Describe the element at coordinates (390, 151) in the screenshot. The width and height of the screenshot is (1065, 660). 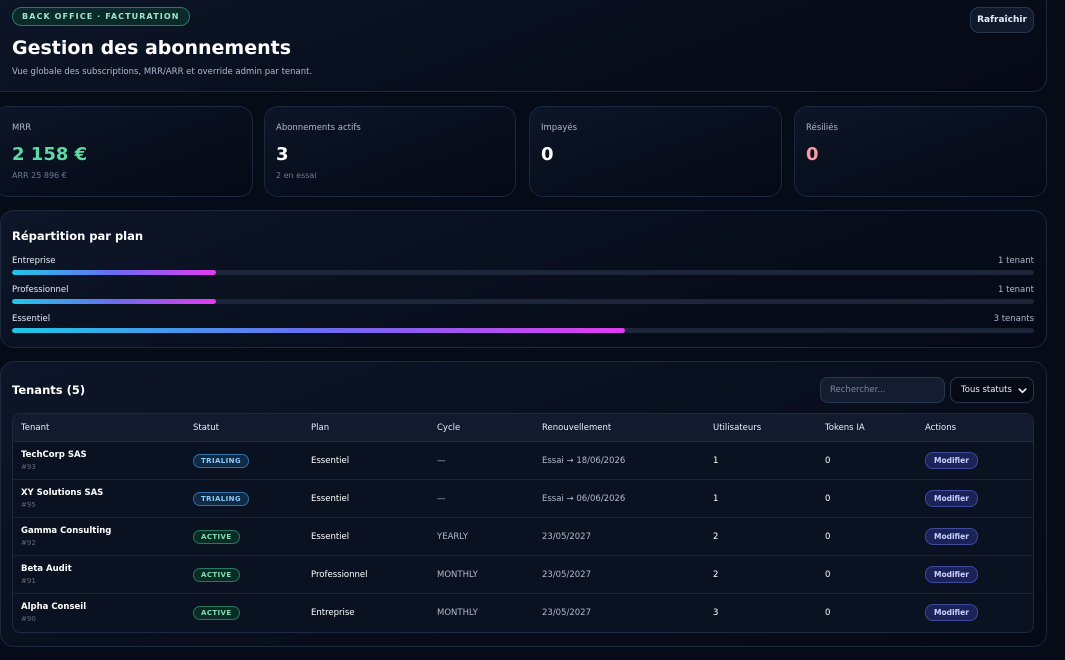
I see `kpi-card-active-subscriptions: Abonnements actifs 3 2 en essai` at that location.